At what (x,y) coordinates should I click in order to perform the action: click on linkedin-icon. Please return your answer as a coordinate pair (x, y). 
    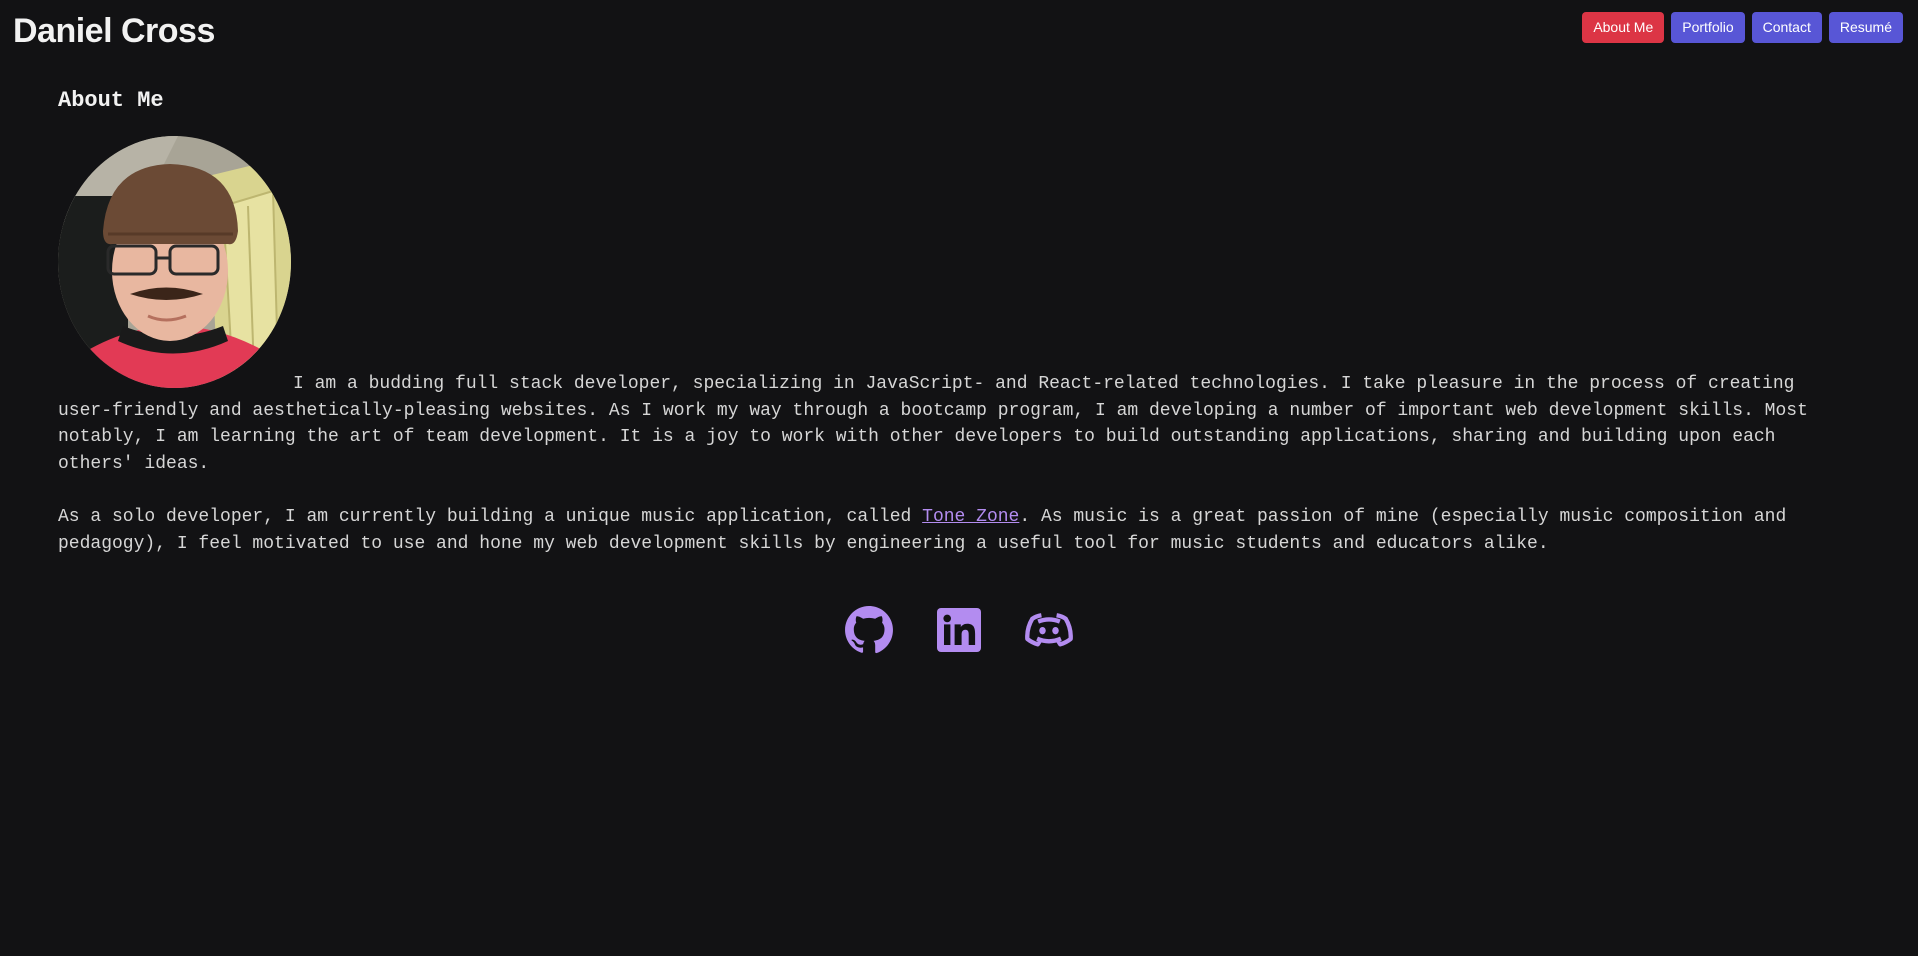
    Looking at the image, I should click on (959, 632).